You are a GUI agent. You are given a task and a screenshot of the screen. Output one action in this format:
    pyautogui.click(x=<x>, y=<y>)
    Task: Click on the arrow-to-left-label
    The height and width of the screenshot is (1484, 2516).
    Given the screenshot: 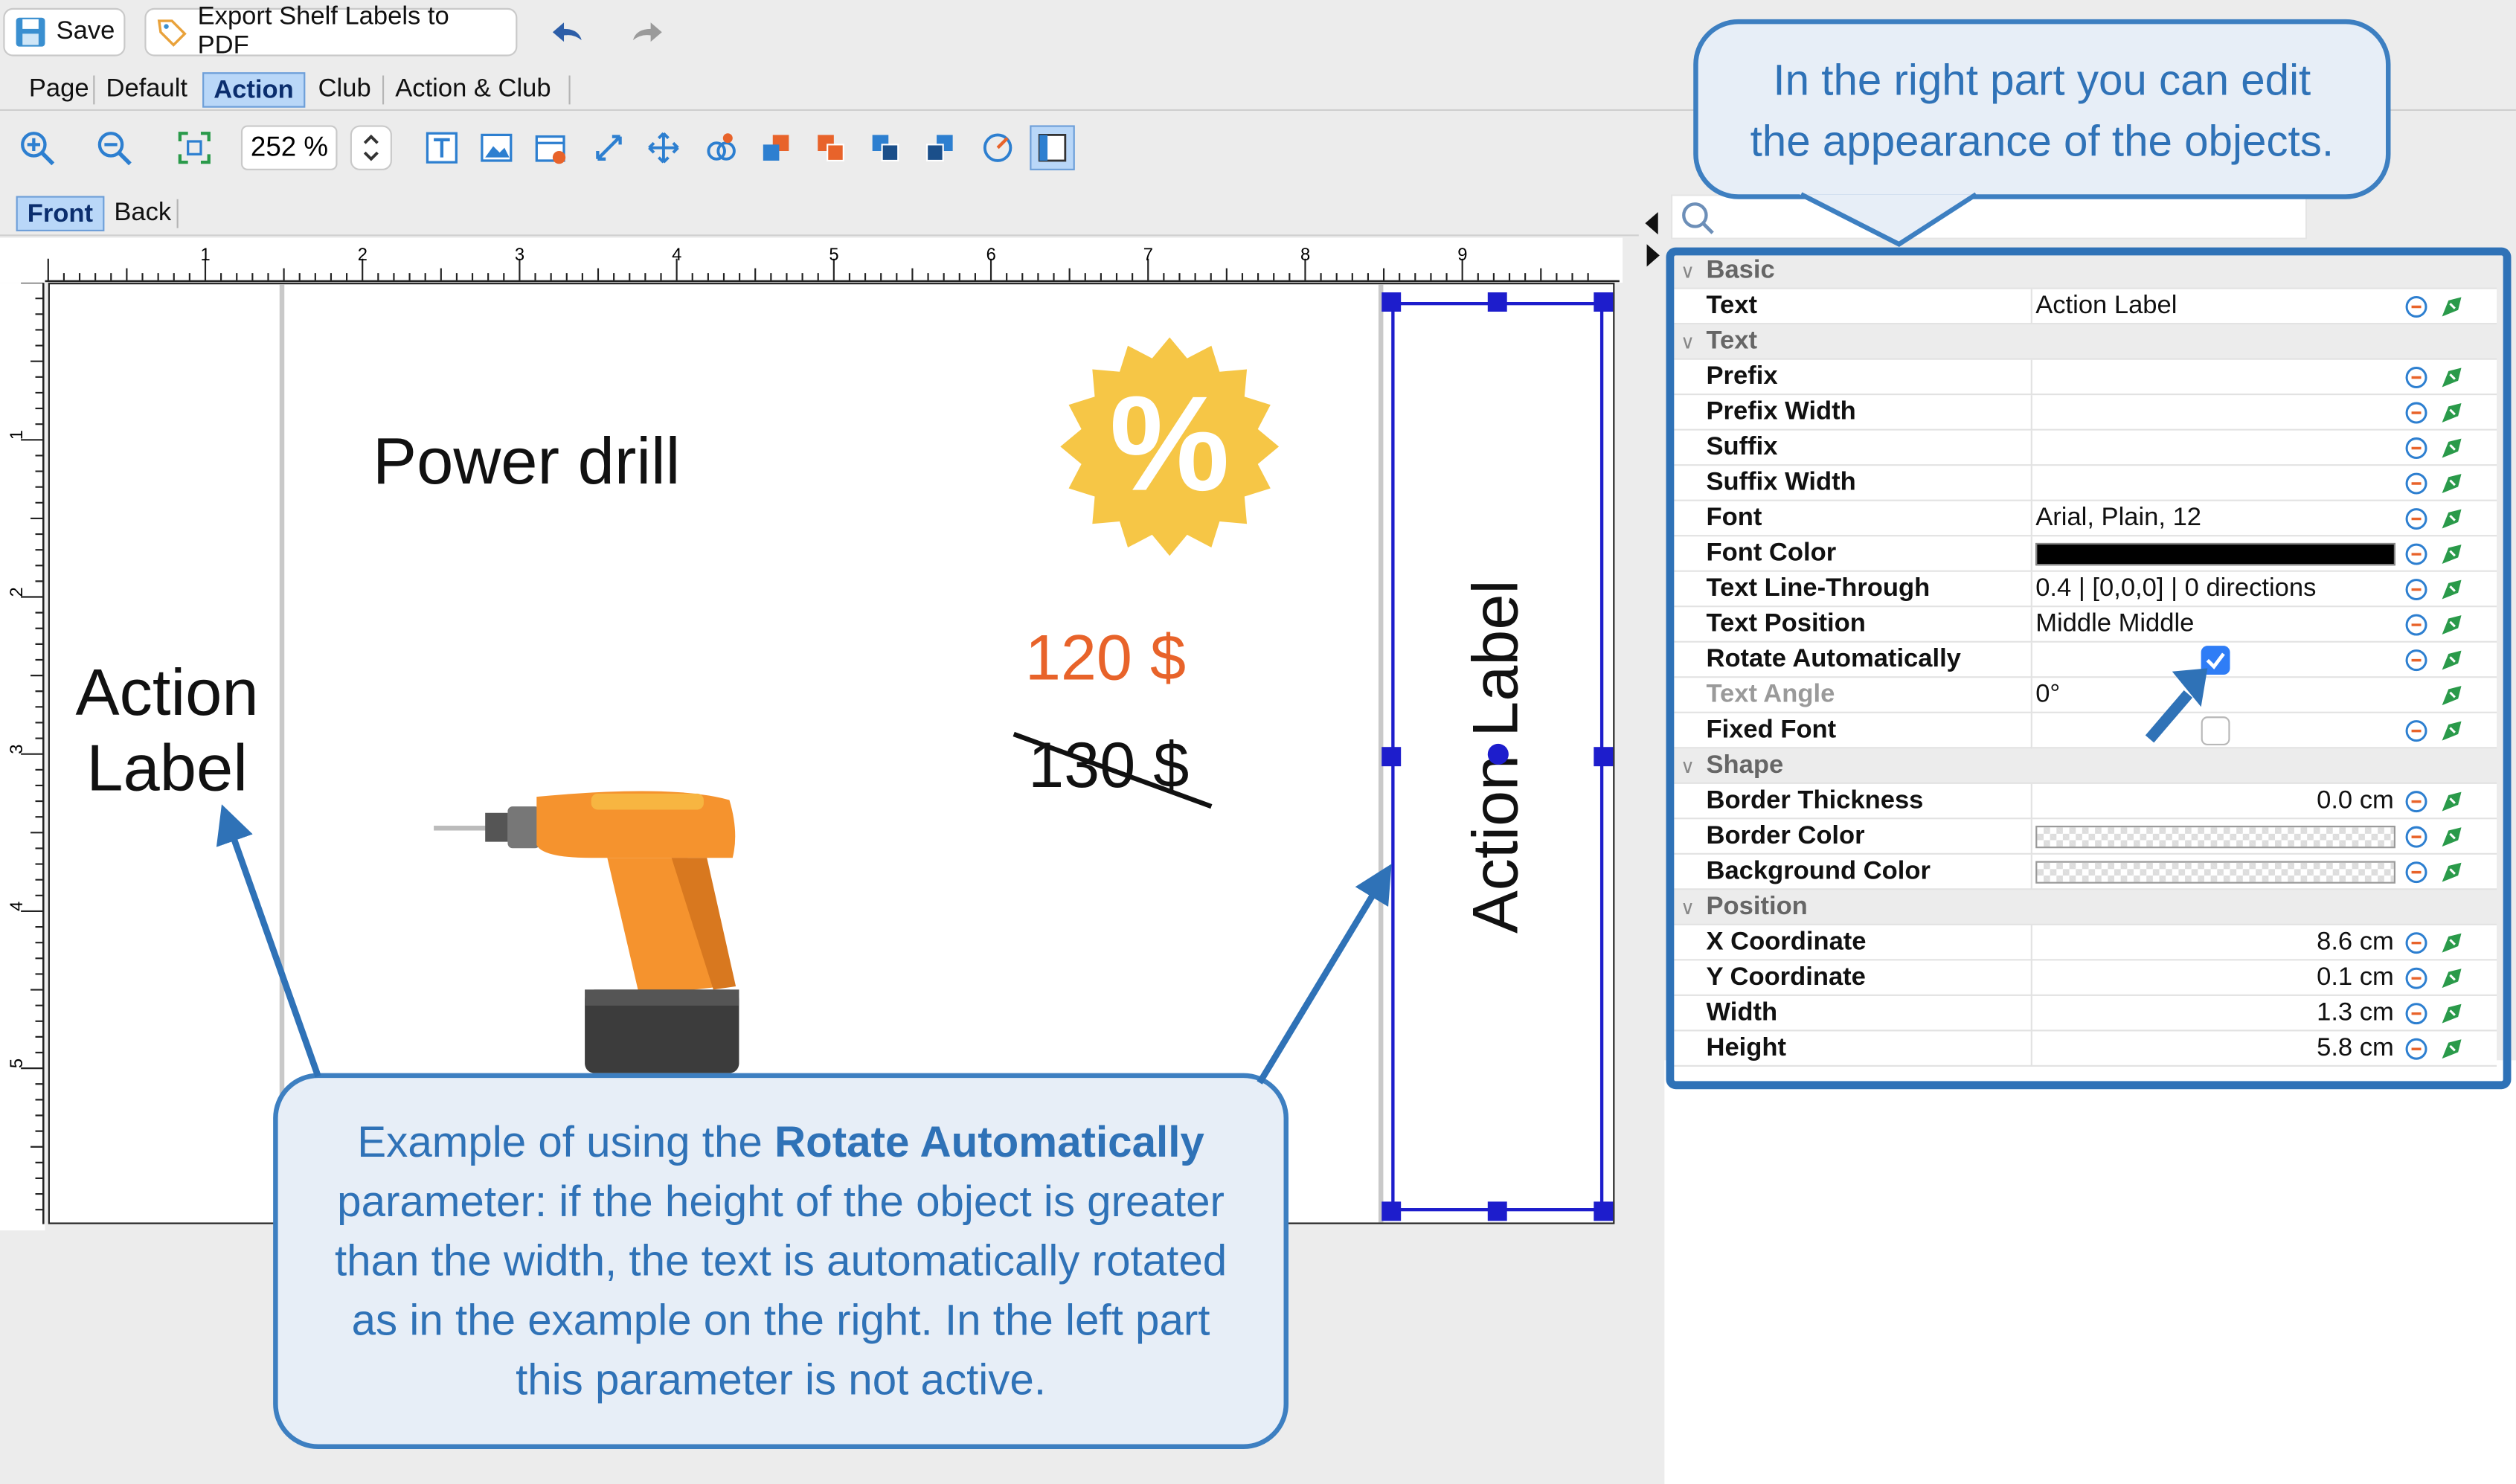 What is the action you would take?
    pyautogui.click(x=268, y=941)
    